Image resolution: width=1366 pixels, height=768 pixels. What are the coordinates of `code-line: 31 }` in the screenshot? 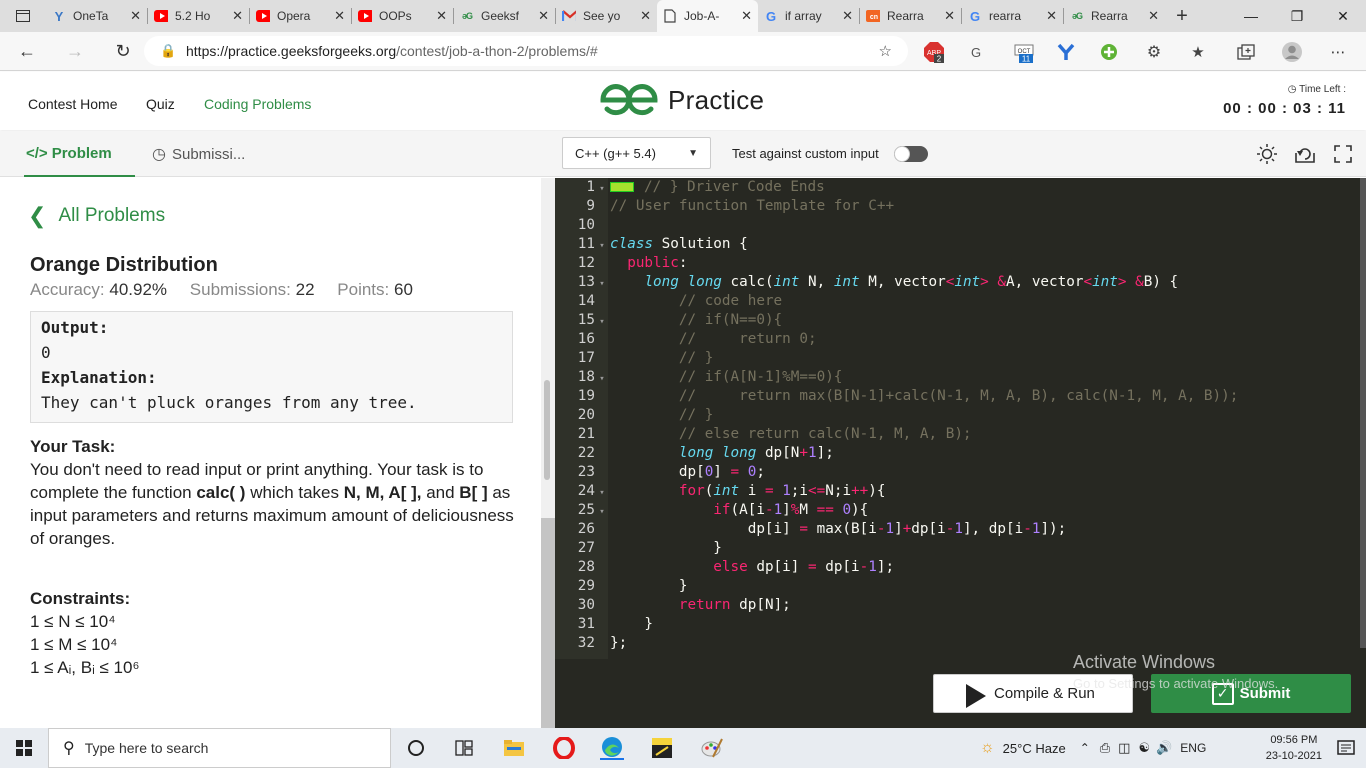 It's located at (960, 624).